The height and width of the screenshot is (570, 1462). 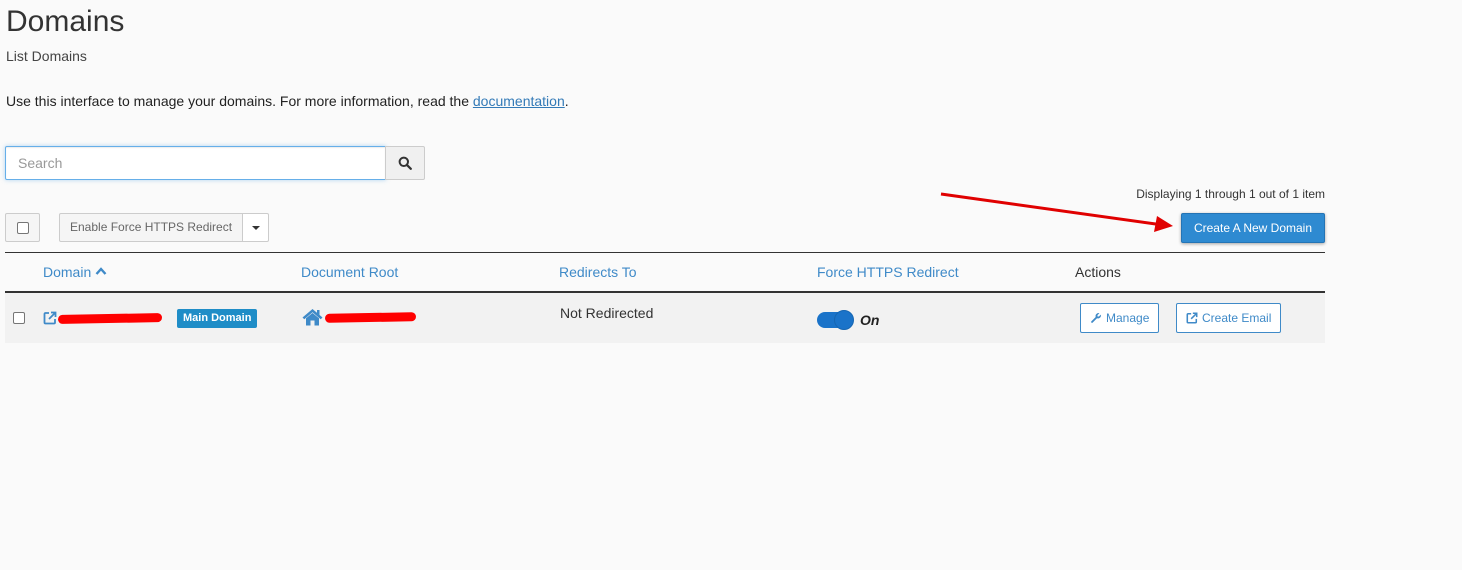 I want to click on checkbox-box, so click(x=22, y=227).